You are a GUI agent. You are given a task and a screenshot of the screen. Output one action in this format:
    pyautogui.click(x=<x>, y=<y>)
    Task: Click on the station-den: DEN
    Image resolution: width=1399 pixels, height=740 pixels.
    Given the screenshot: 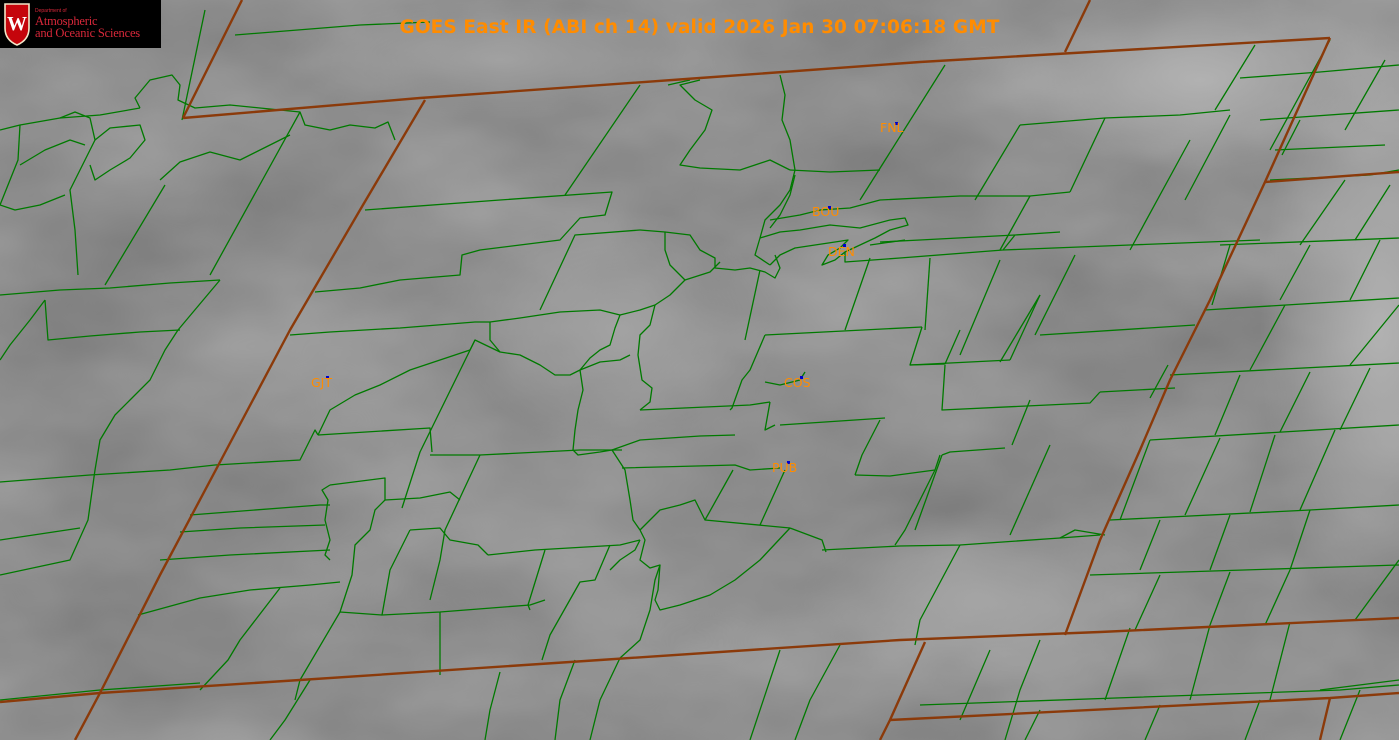 What is the action you would take?
    pyautogui.click(x=841, y=251)
    